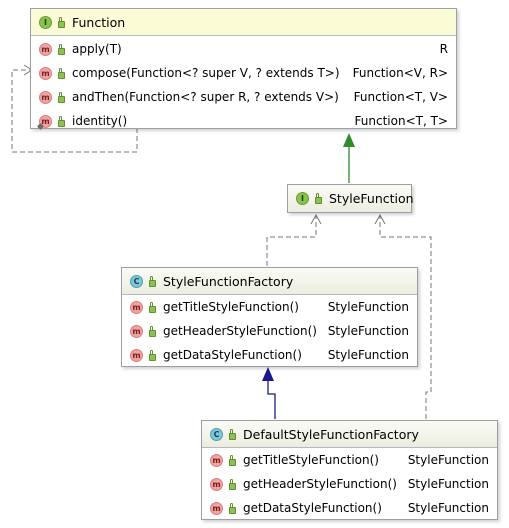 The height and width of the screenshot is (528, 509). I want to click on defaultstylefunctionfactory-class-header: C DefaultStyleFunctionFactory, so click(349, 434).